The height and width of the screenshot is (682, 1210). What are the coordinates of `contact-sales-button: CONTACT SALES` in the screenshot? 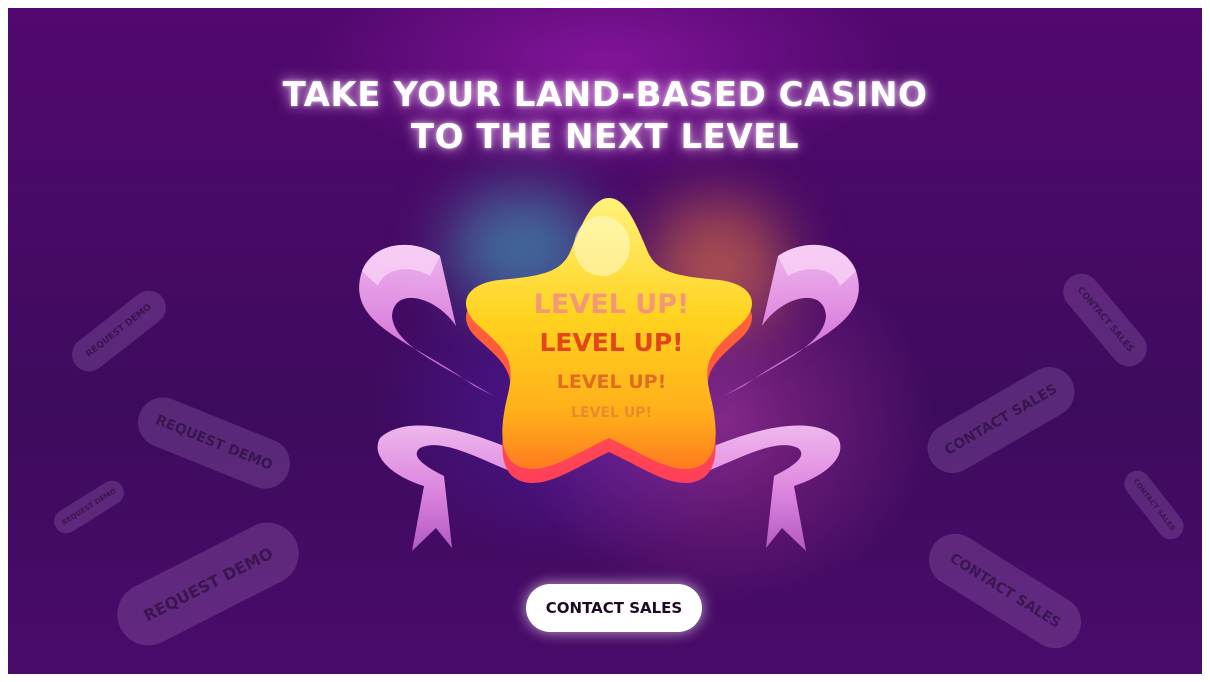 It's located at (614, 608).